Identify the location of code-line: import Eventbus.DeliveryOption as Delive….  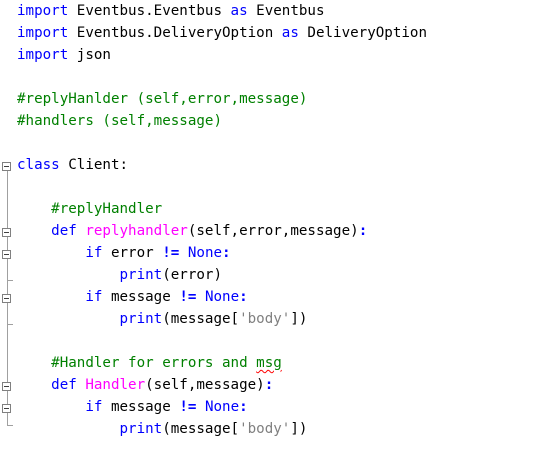
(222, 33).